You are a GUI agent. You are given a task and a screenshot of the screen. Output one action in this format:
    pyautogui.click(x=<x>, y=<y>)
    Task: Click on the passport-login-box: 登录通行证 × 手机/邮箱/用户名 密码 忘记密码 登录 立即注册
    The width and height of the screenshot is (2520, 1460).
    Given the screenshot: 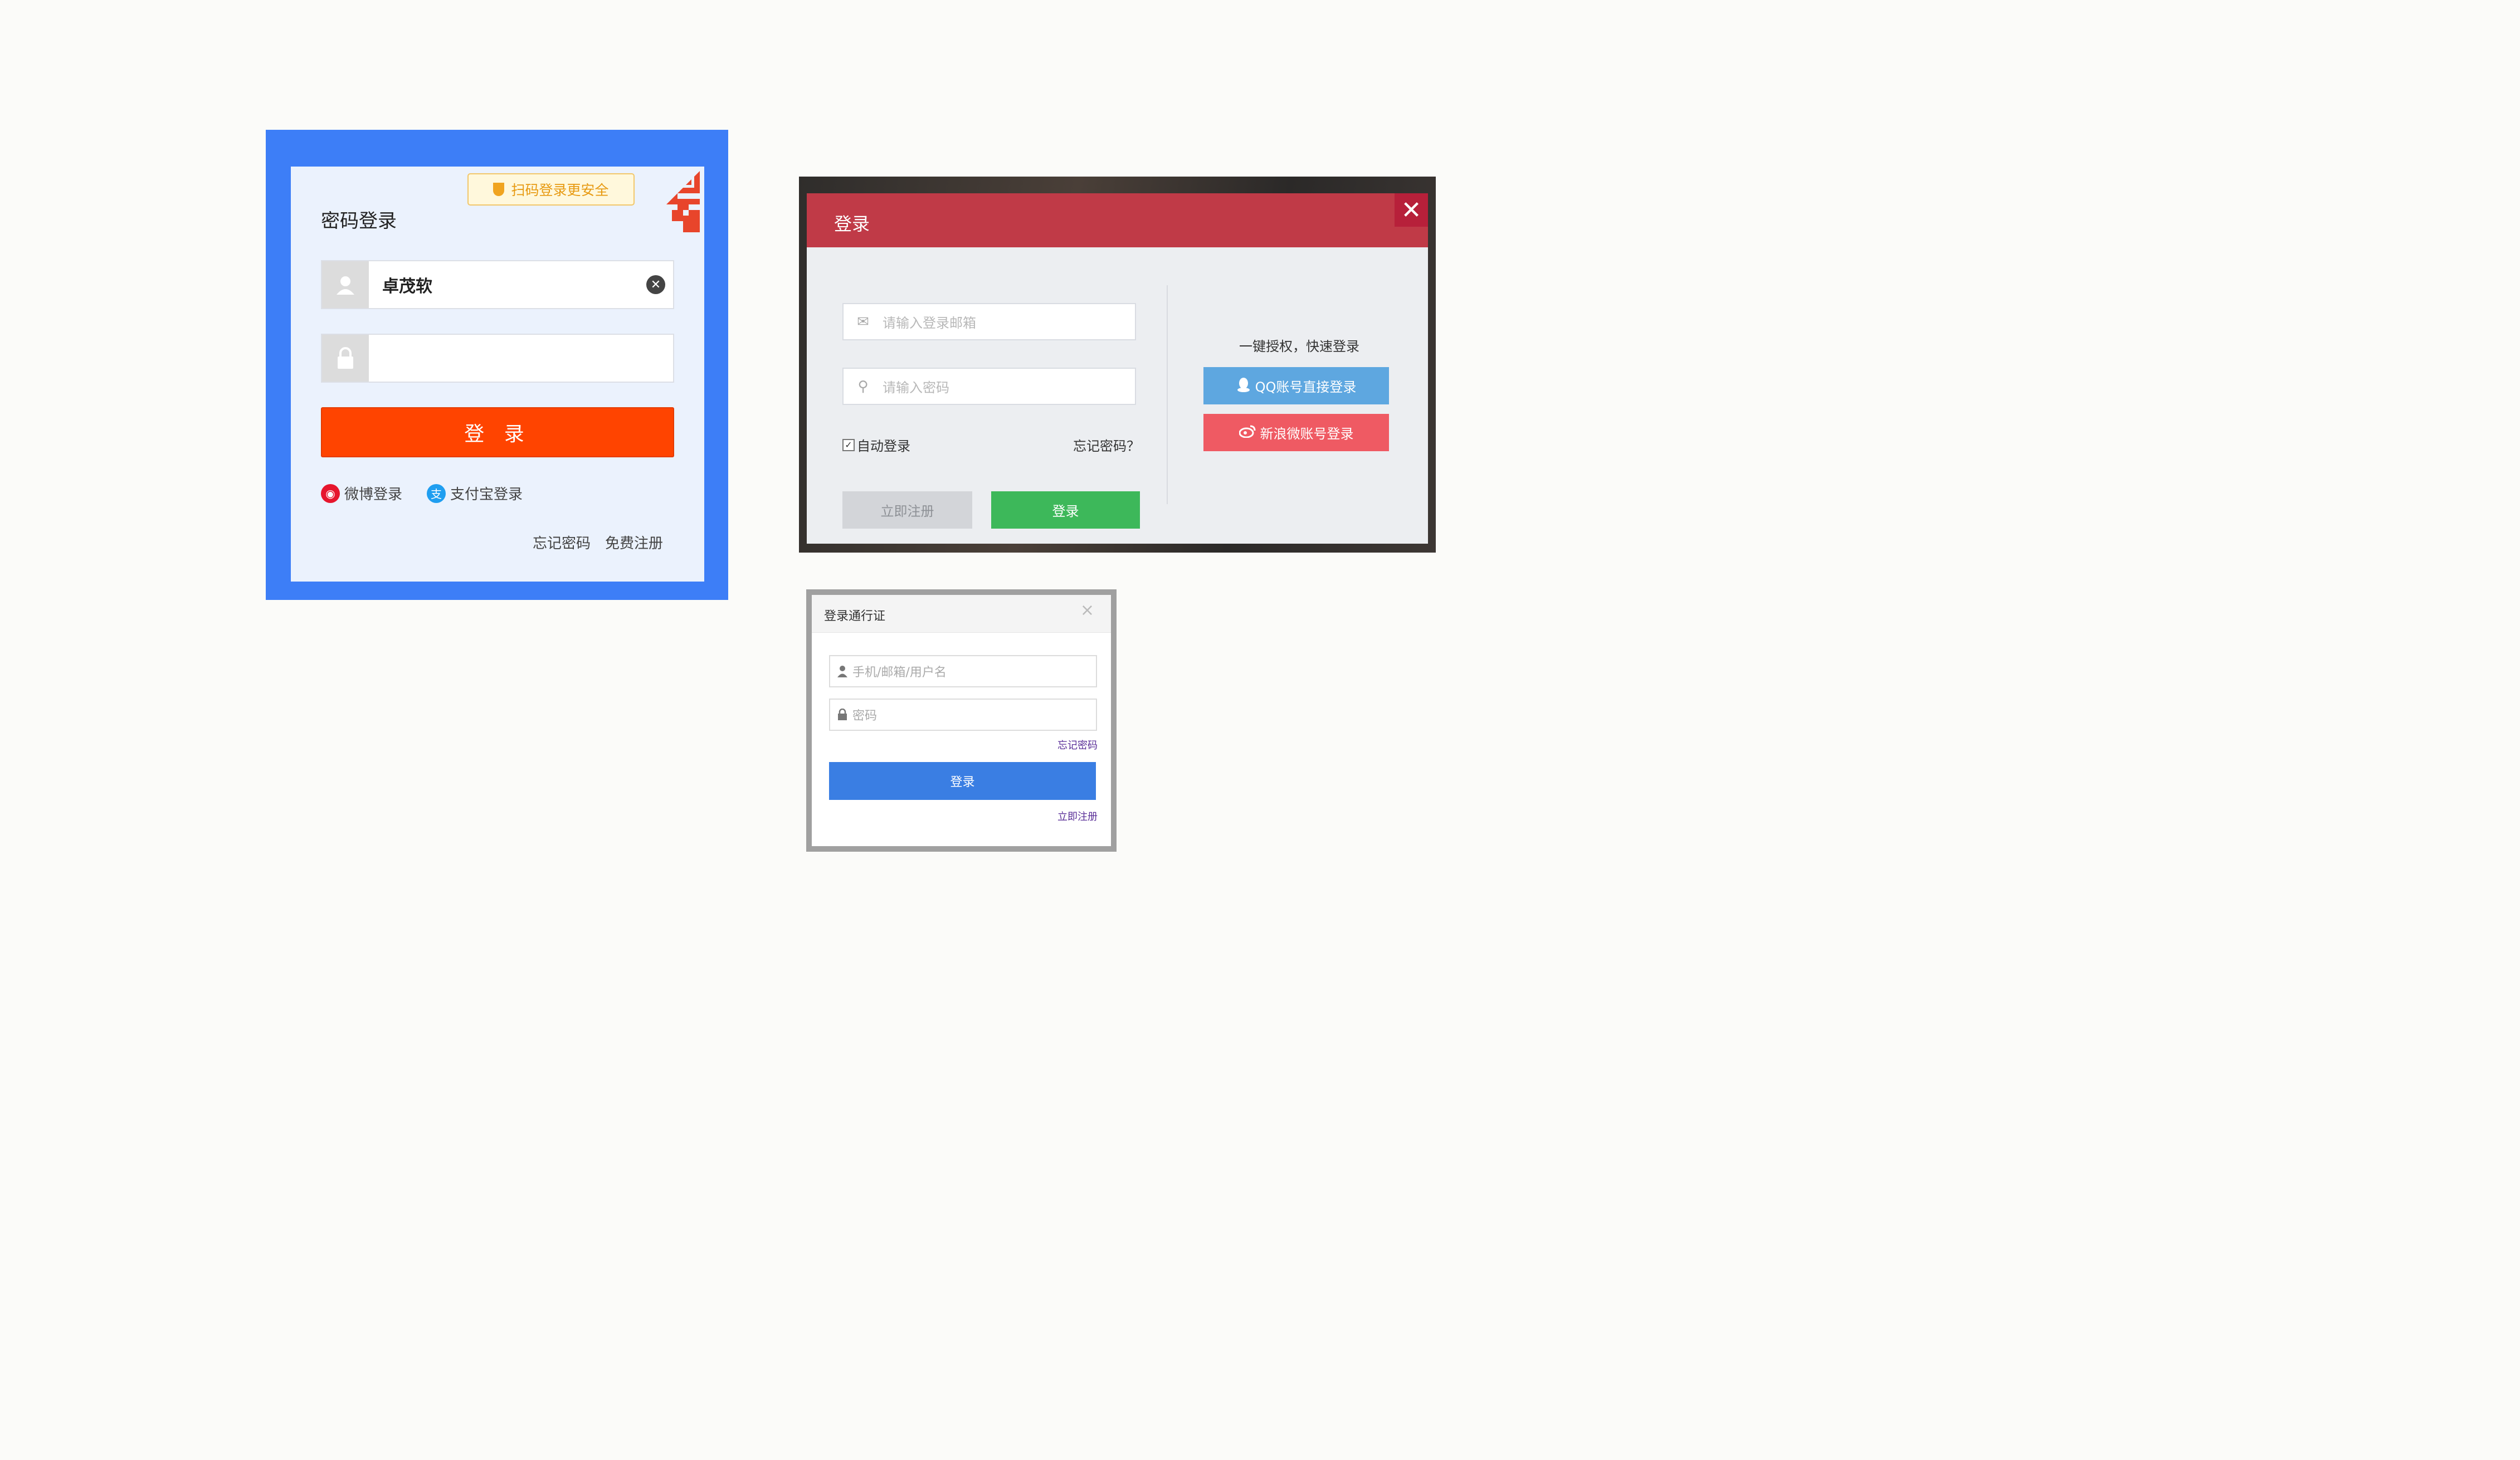 What is the action you would take?
    pyautogui.click(x=962, y=720)
    